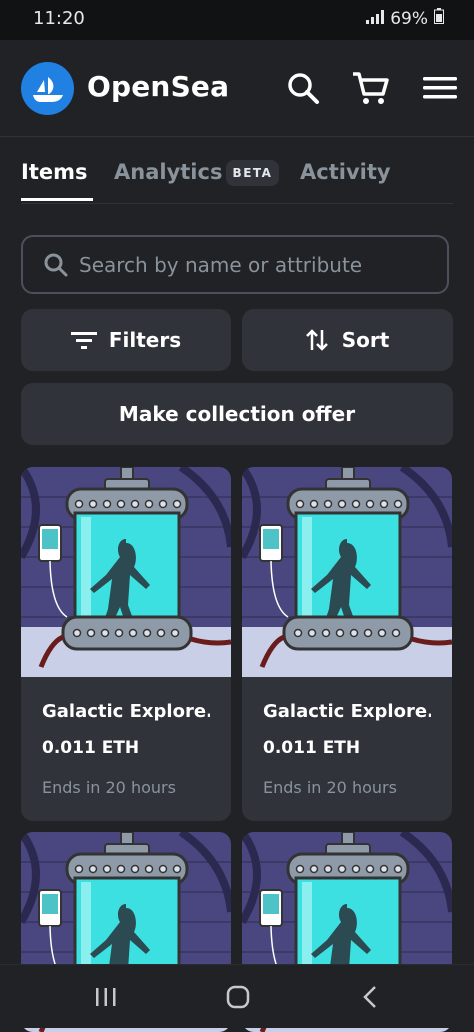 This screenshot has width=474, height=1032. I want to click on menu-button, so click(440, 88).